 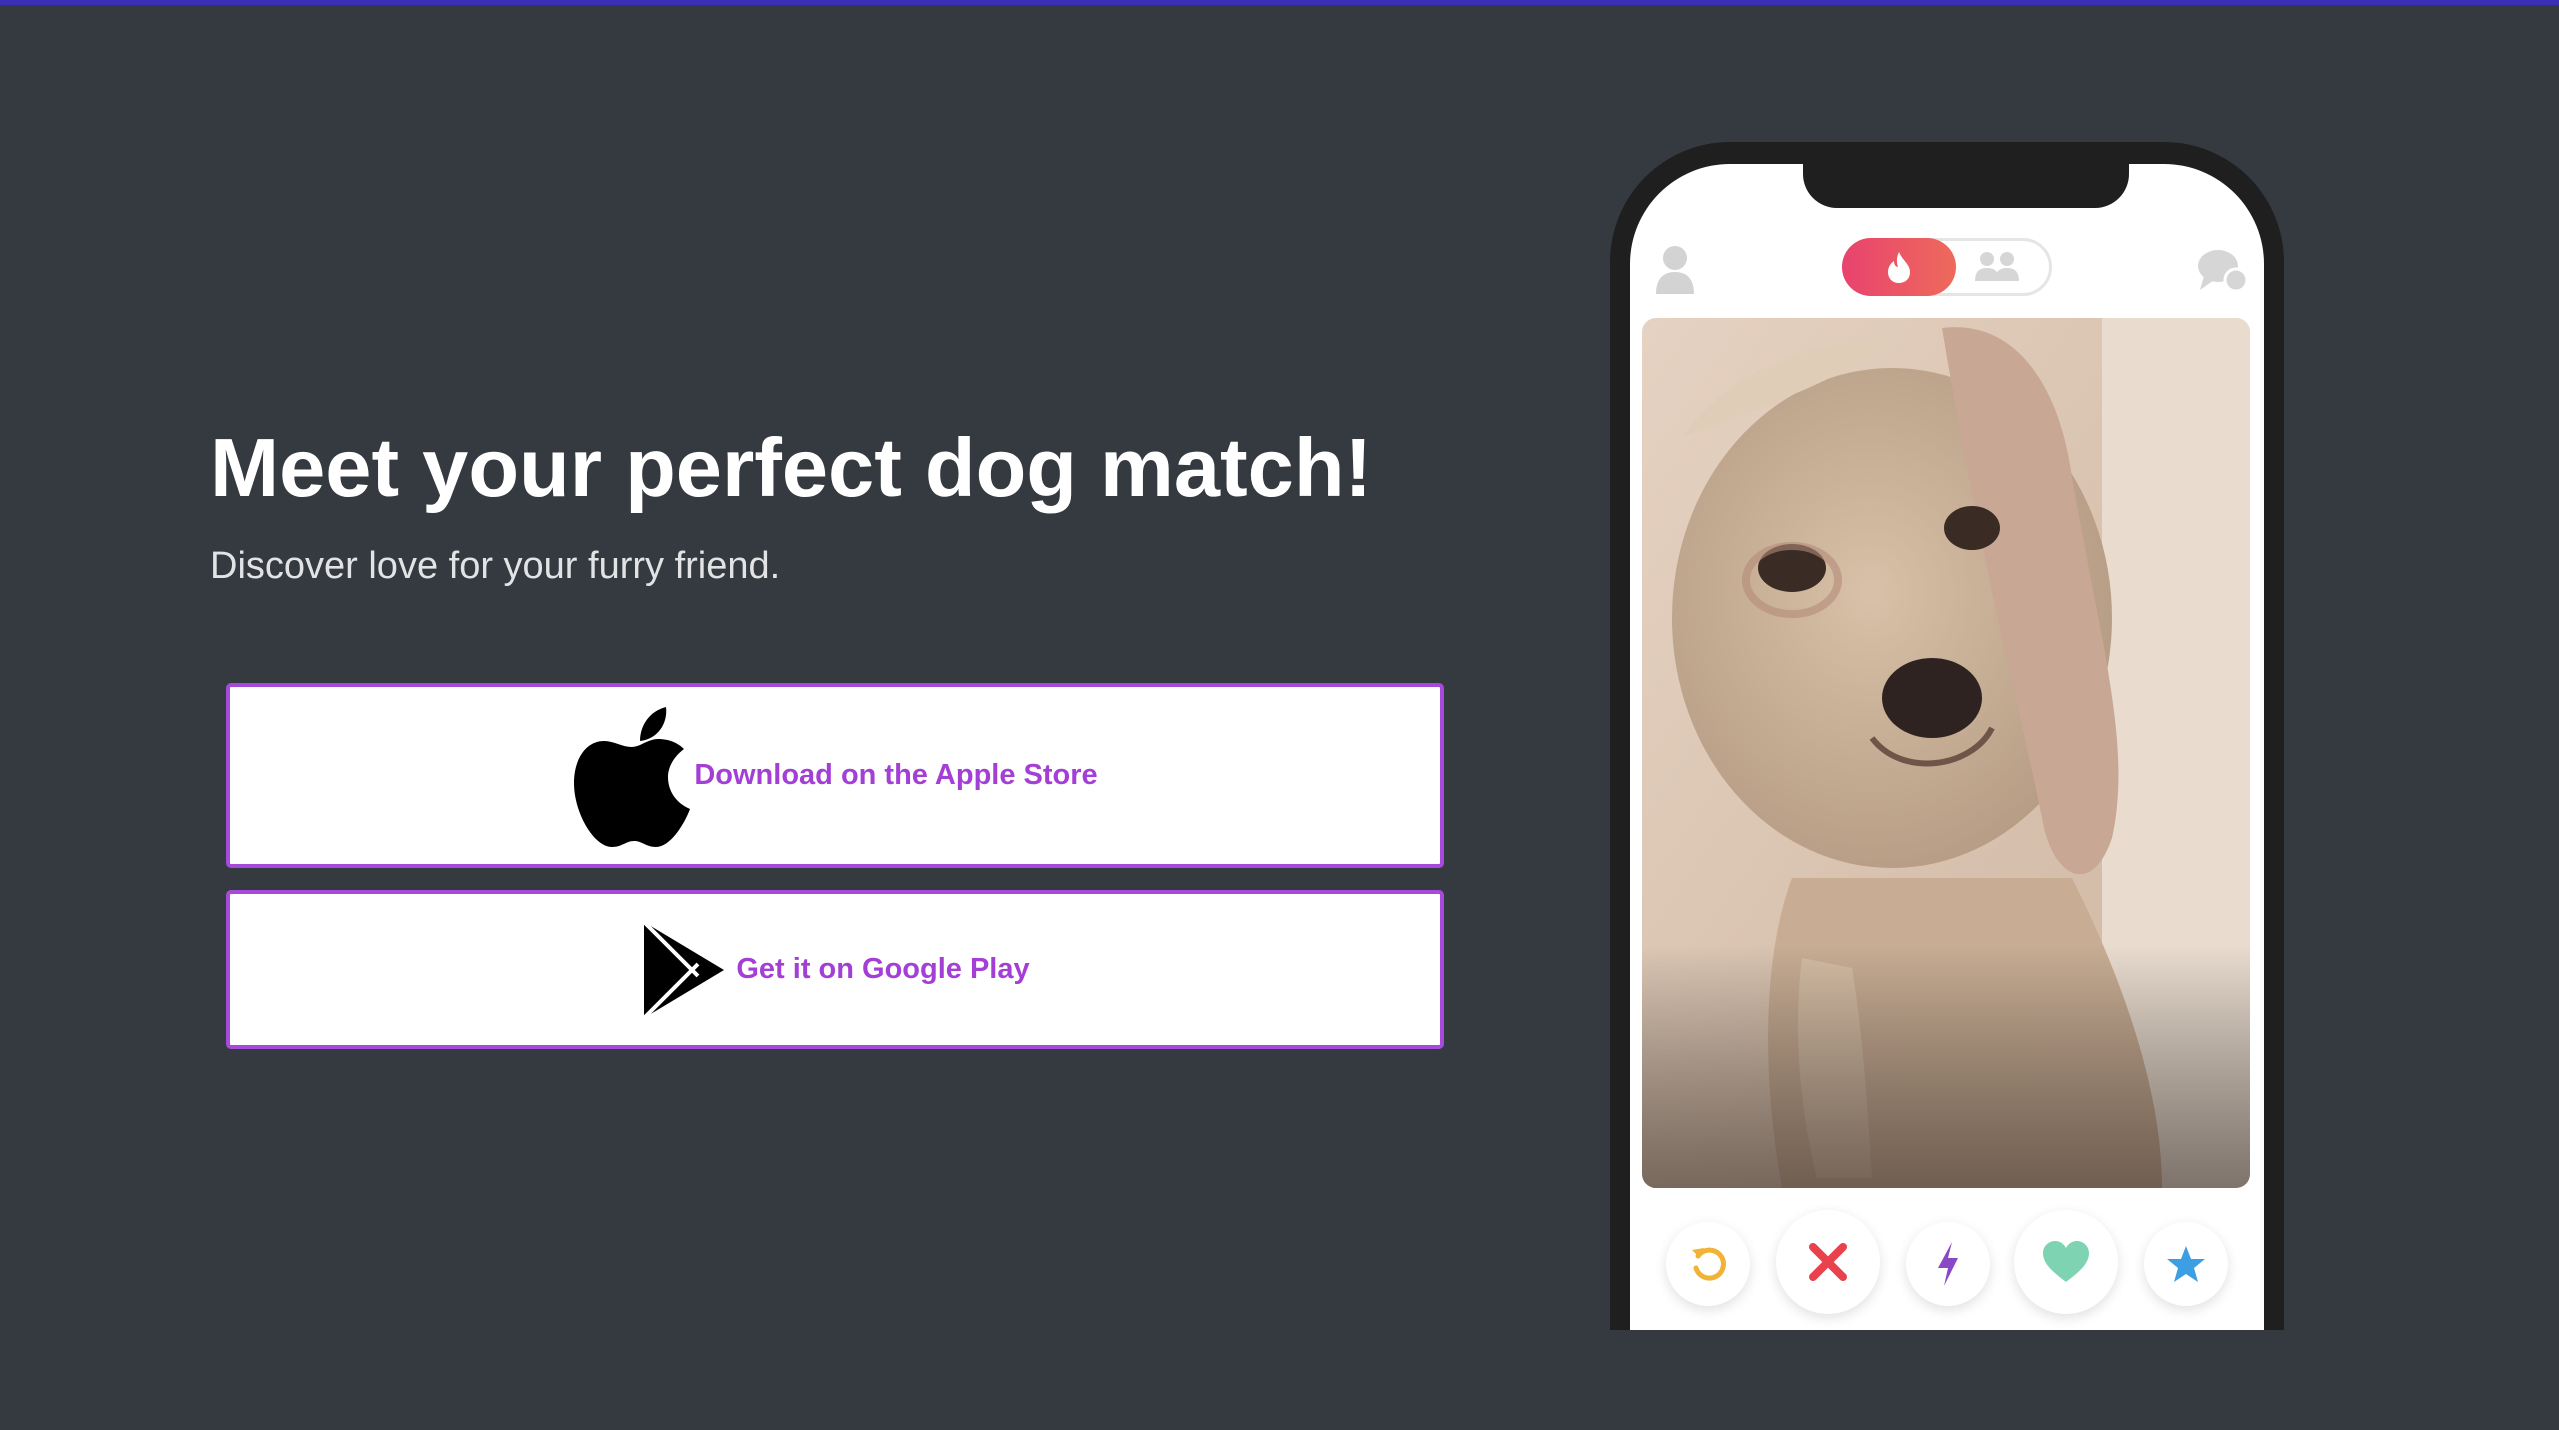 I want to click on heart-icon, so click(x=2066, y=1261).